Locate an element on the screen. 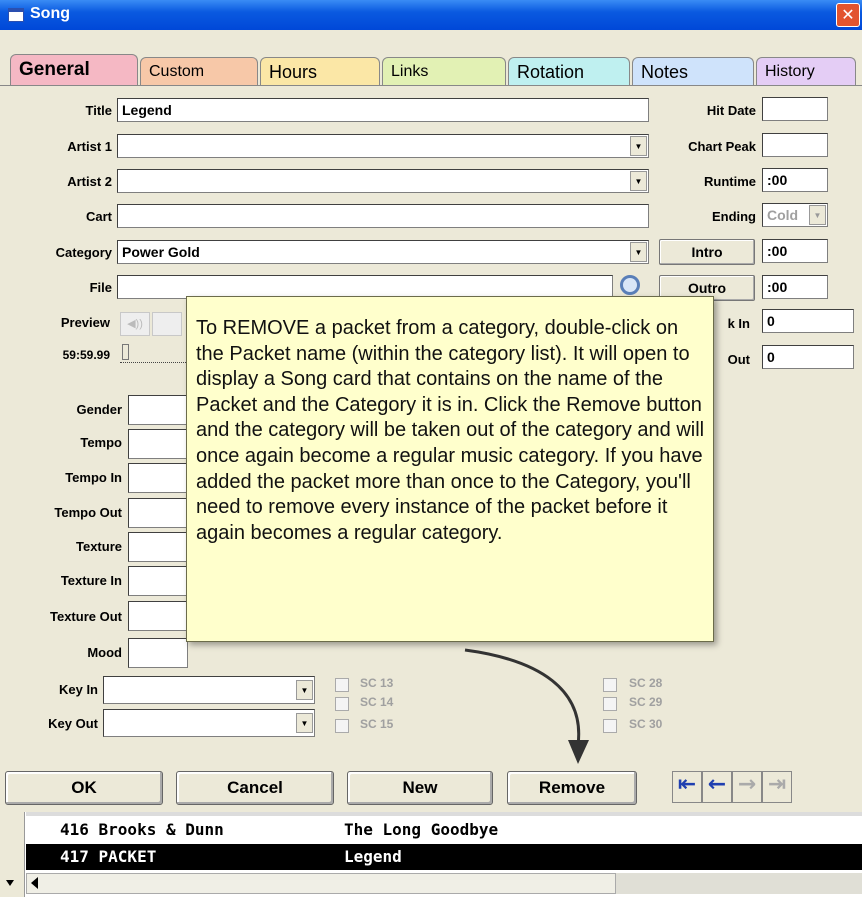 Image resolution: width=862 pixels, height=897 pixels. ending-select: Cold ▼ is located at coordinates (795, 215).